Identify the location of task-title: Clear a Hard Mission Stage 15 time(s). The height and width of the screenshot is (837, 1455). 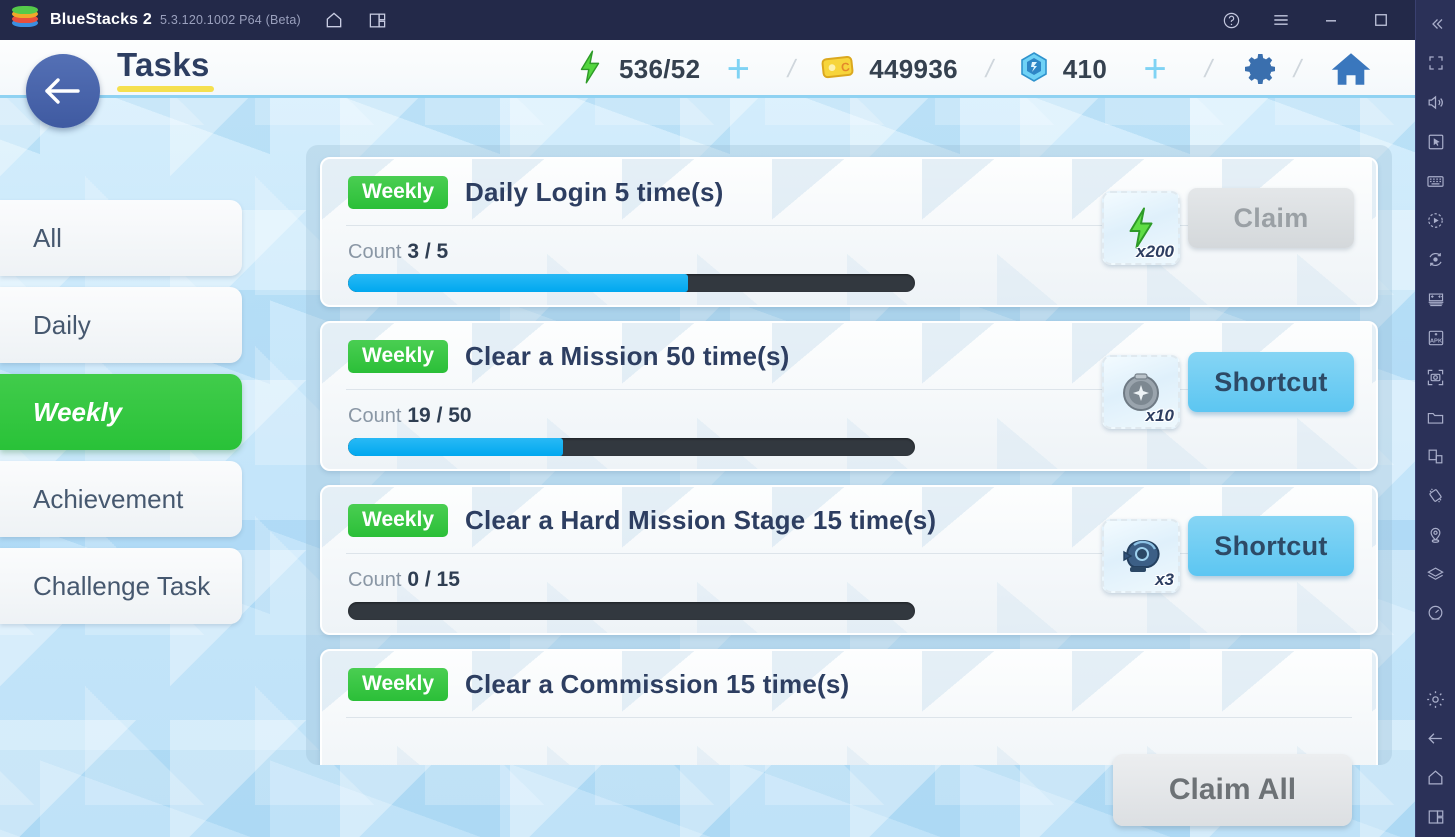
(701, 519).